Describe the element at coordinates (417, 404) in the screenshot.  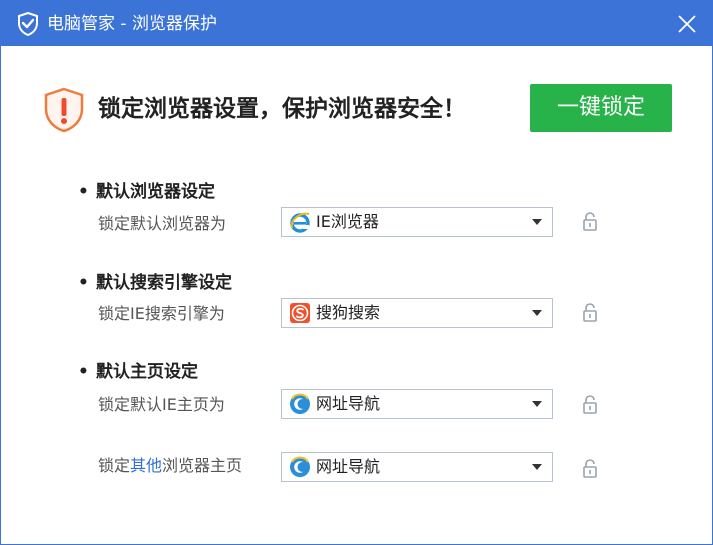
I see `ie-homepage-select: 网址导航` at that location.